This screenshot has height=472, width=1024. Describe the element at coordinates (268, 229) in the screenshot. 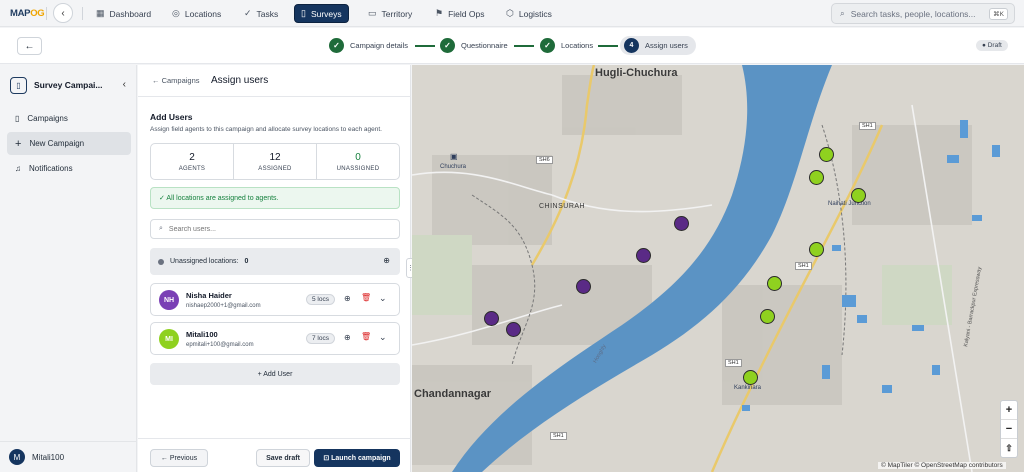

I see `search-users-input` at that location.